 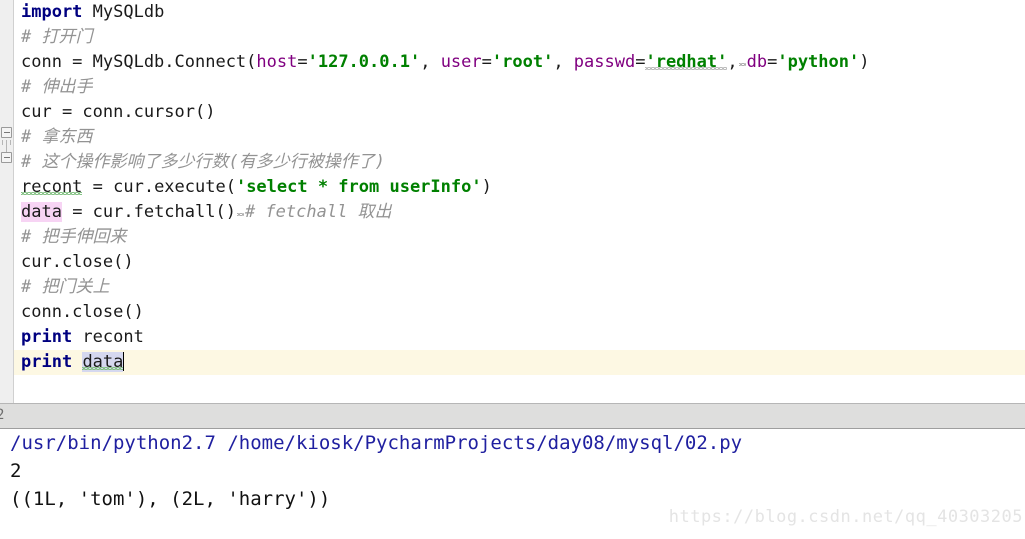 What do you see at coordinates (519, 137) in the screenshot?
I see `code-line: # 拿东西` at bounding box center [519, 137].